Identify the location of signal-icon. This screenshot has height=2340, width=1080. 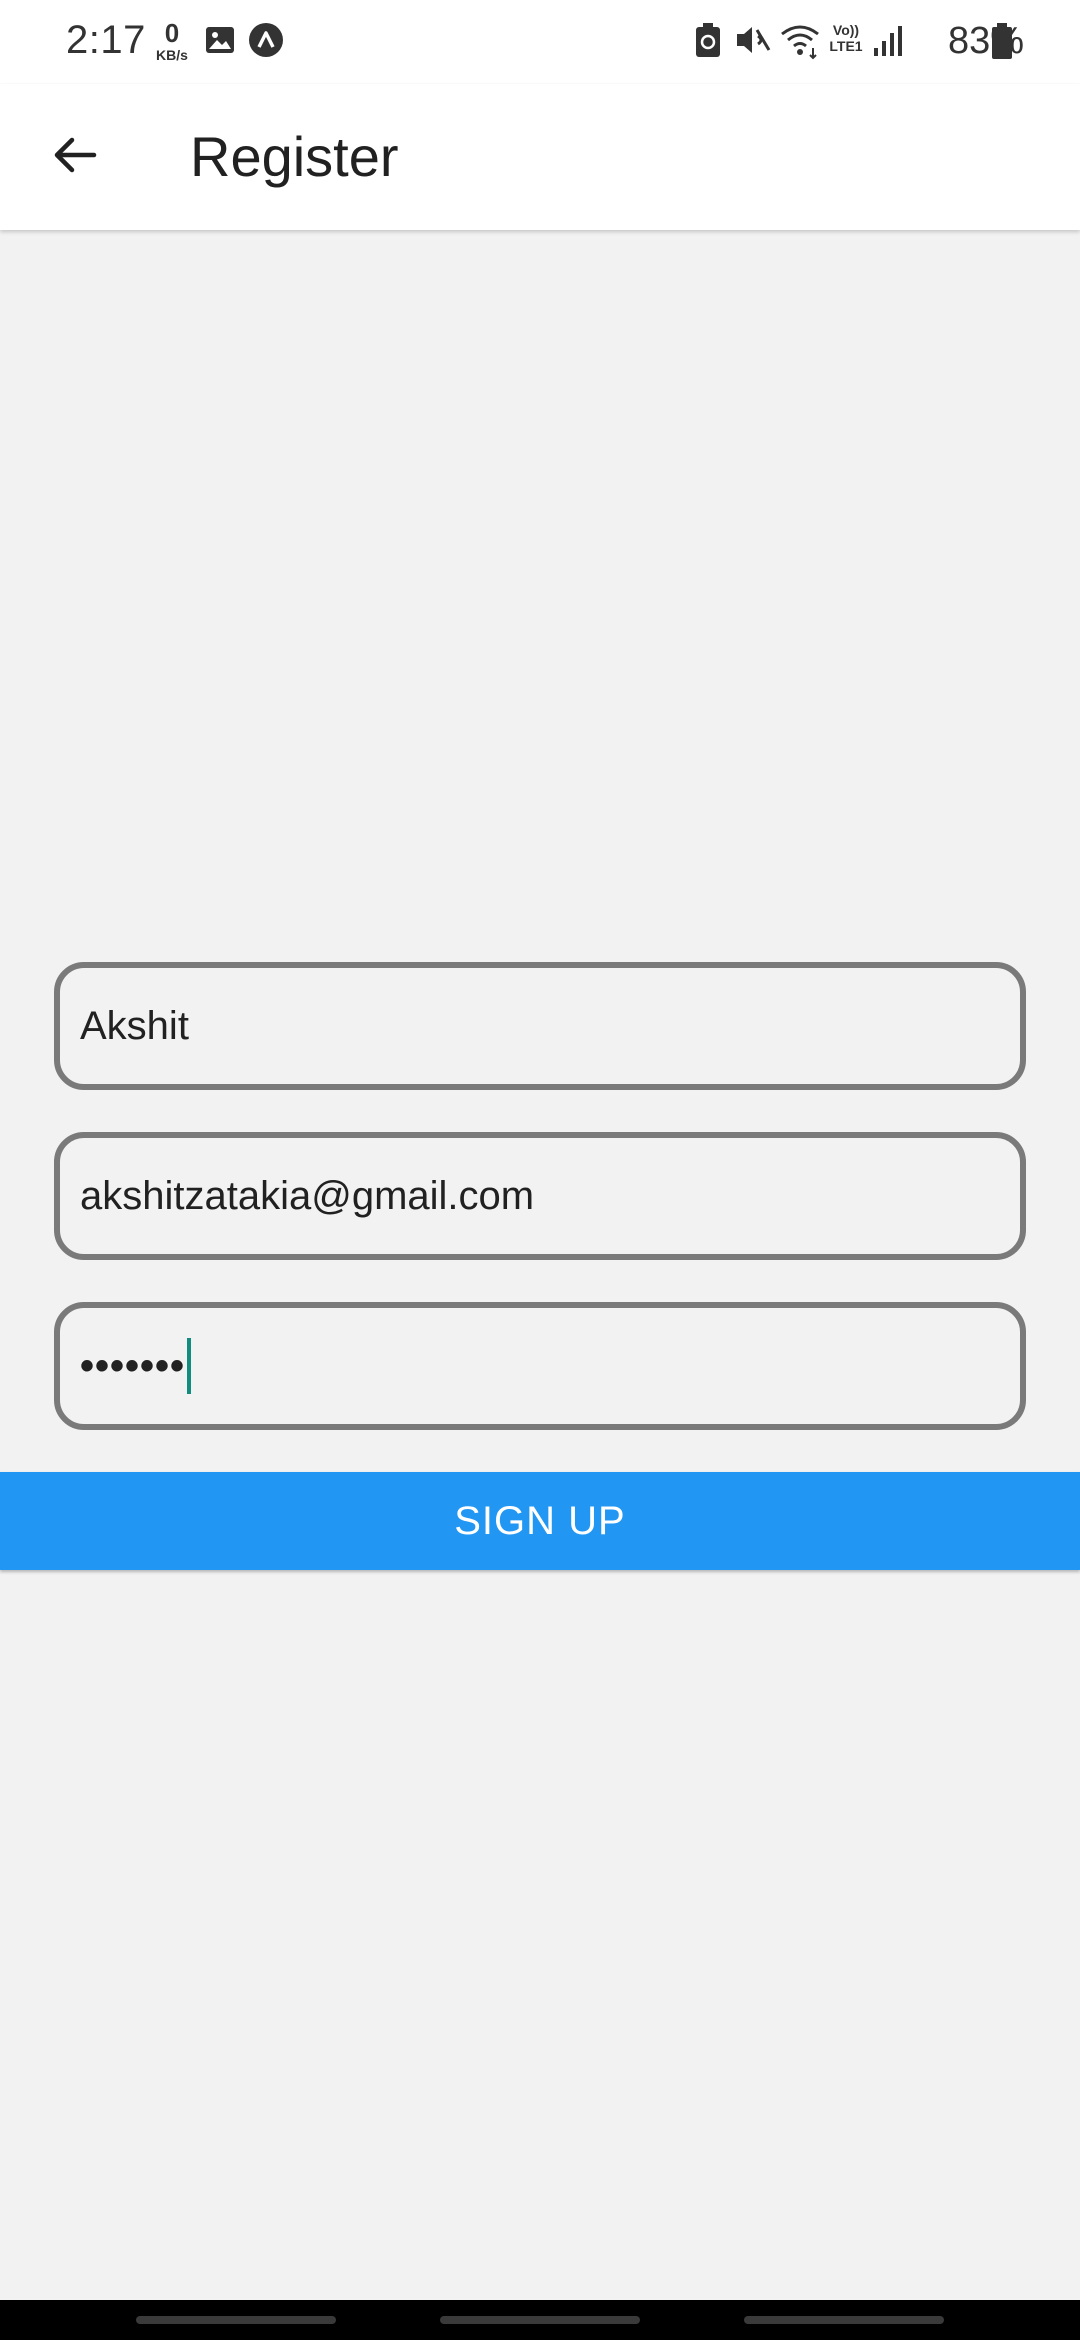
(887, 43).